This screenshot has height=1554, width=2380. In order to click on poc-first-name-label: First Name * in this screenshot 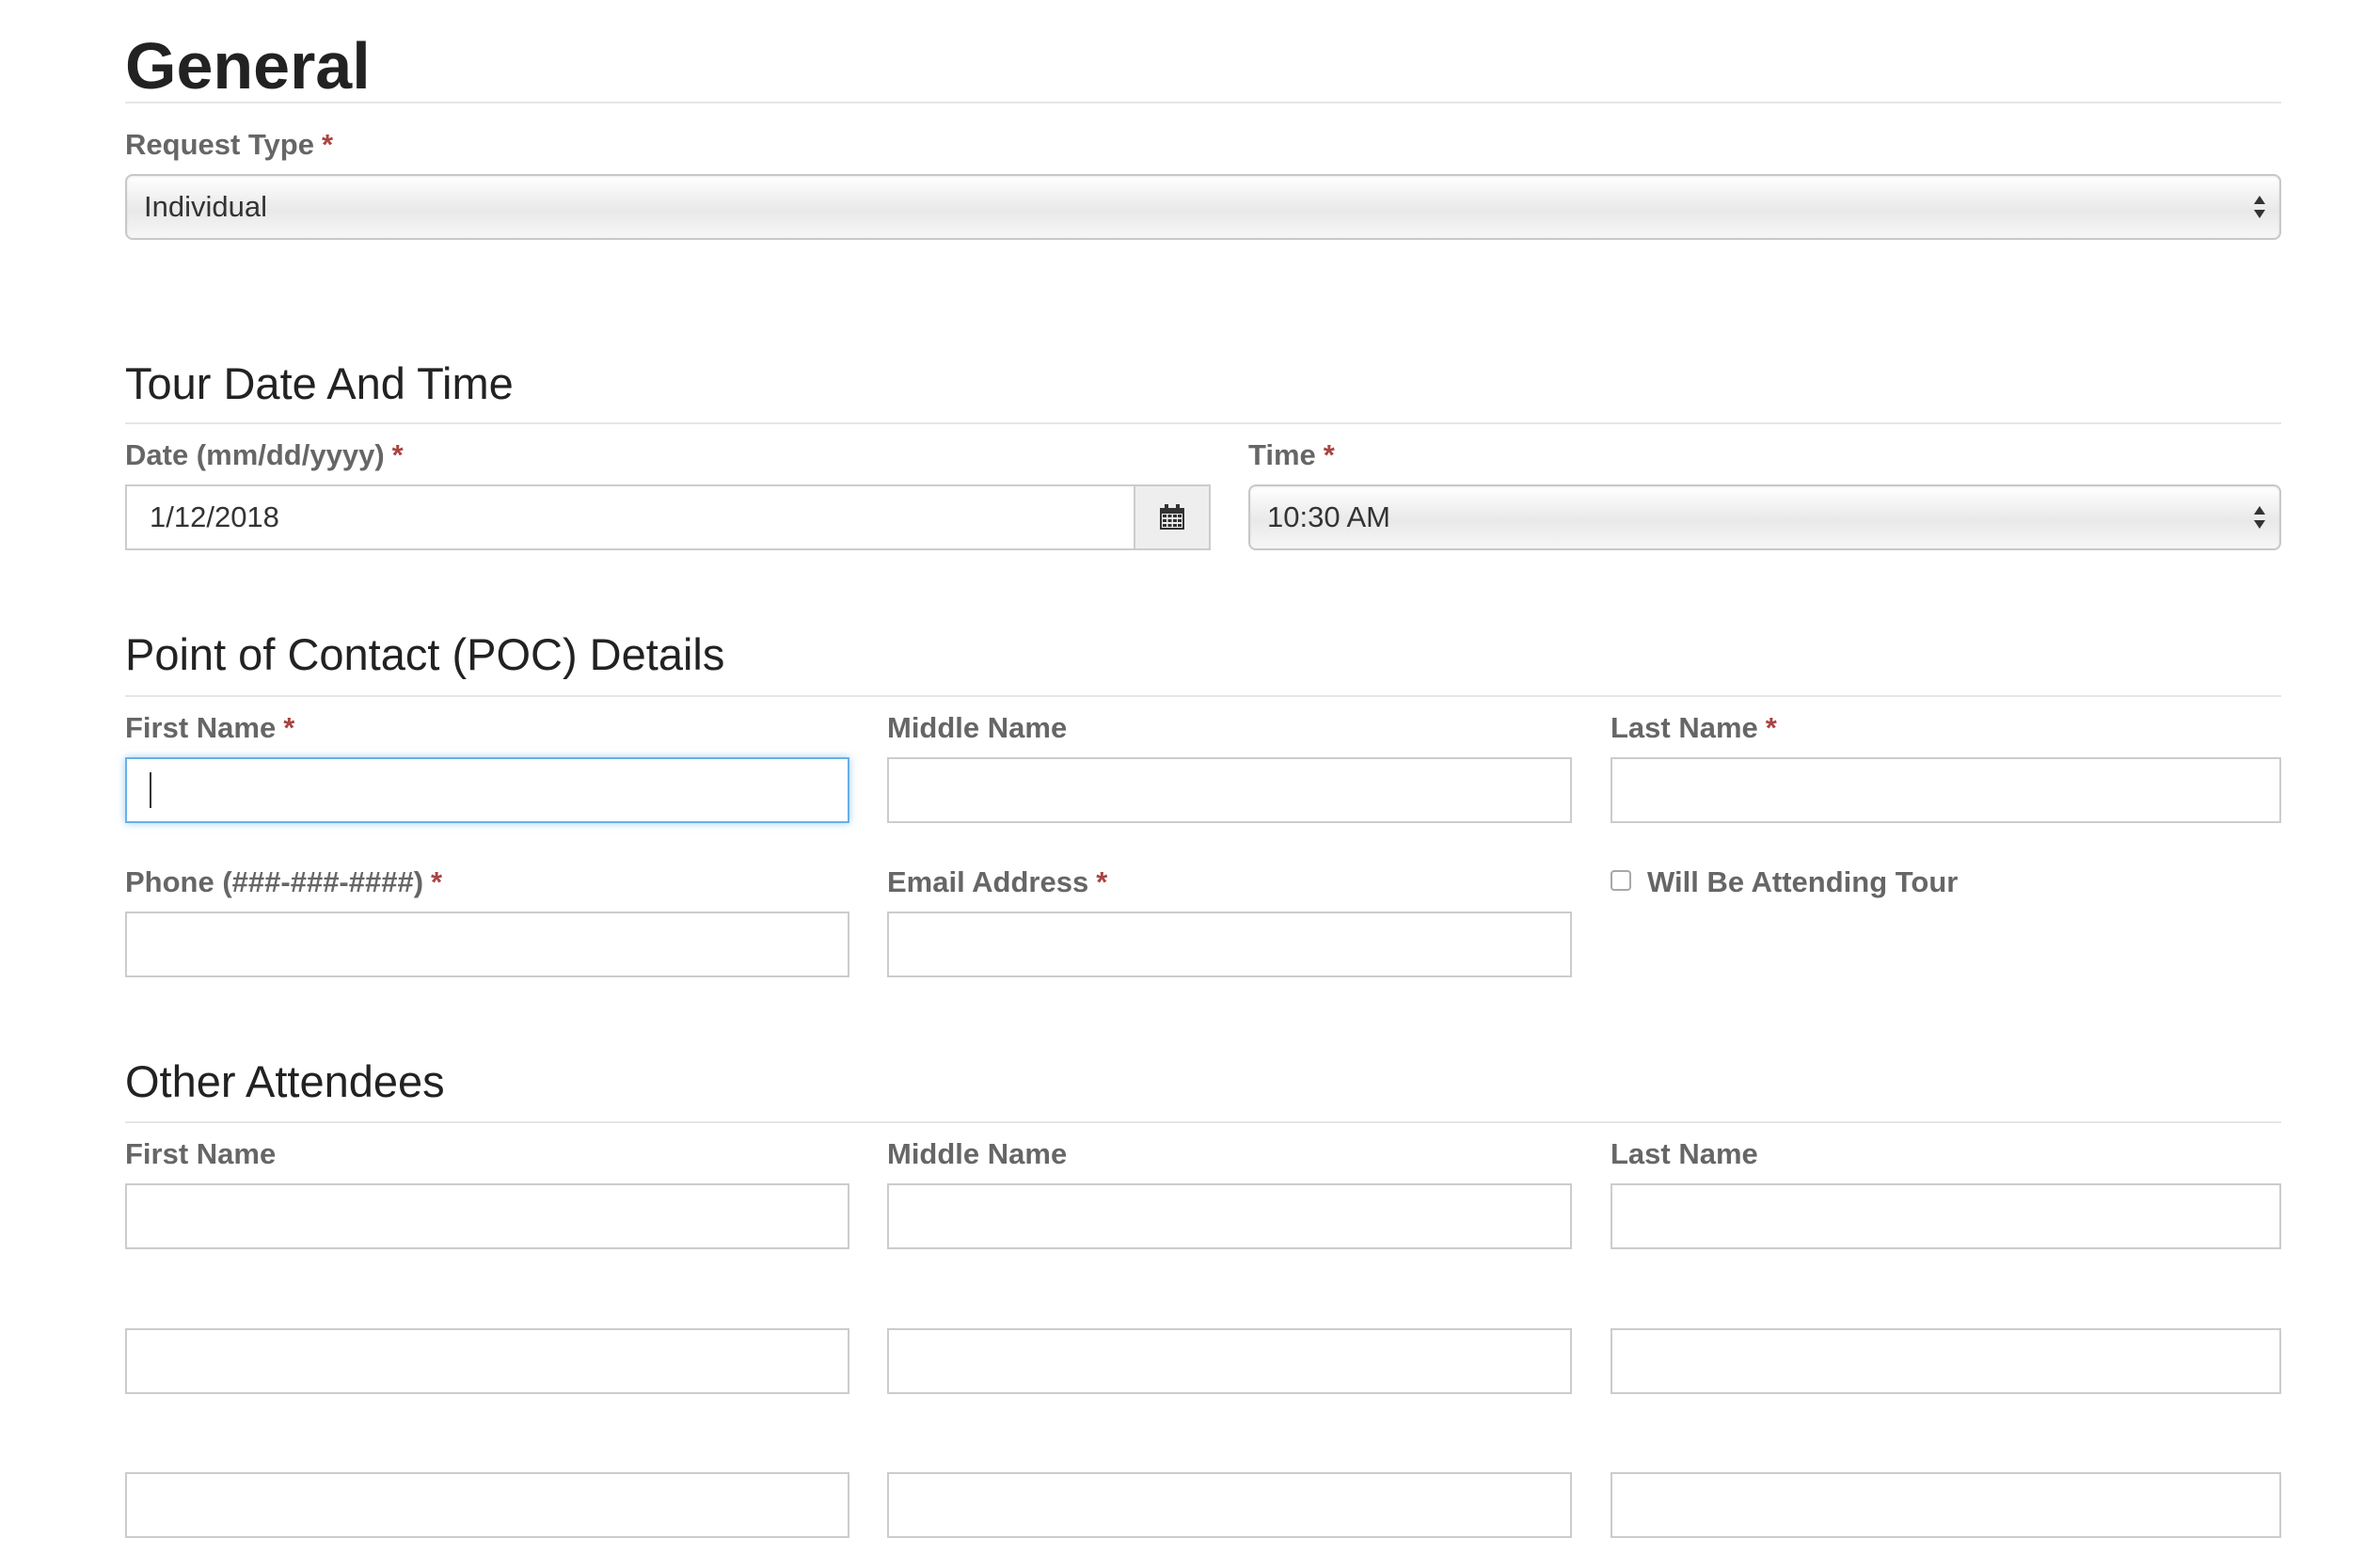, I will do `click(209, 728)`.